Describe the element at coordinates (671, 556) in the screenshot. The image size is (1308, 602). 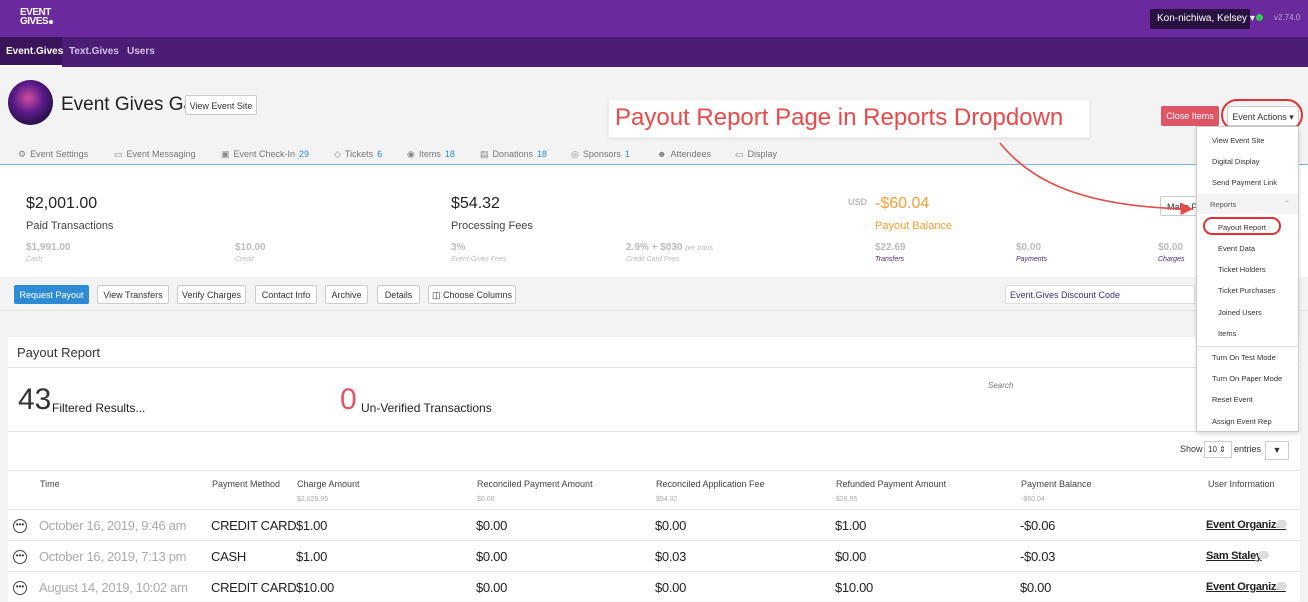
I see `cell-reconciled-fee: $0.03` at that location.